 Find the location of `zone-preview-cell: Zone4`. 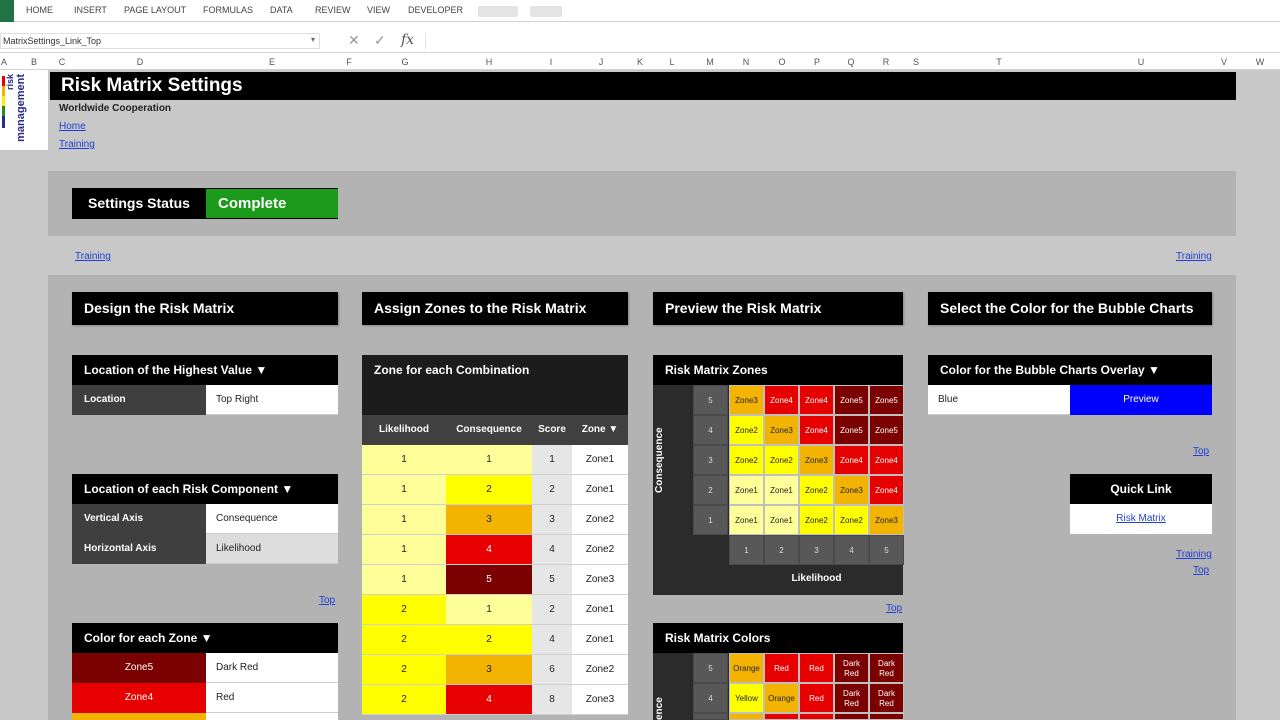

zone-preview-cell: Zone4 is located at coordinates (886, 490).